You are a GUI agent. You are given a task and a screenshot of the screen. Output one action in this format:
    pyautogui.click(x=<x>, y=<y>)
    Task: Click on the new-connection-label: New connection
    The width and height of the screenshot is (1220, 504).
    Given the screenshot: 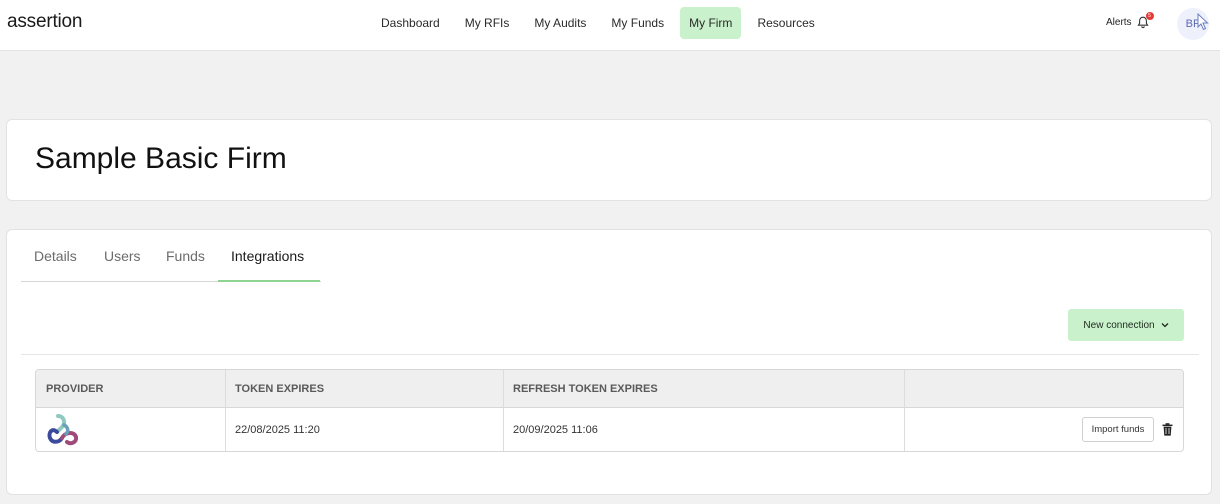 What is the action you would take?
    pyautogui.click(x=1119, y=325)
    